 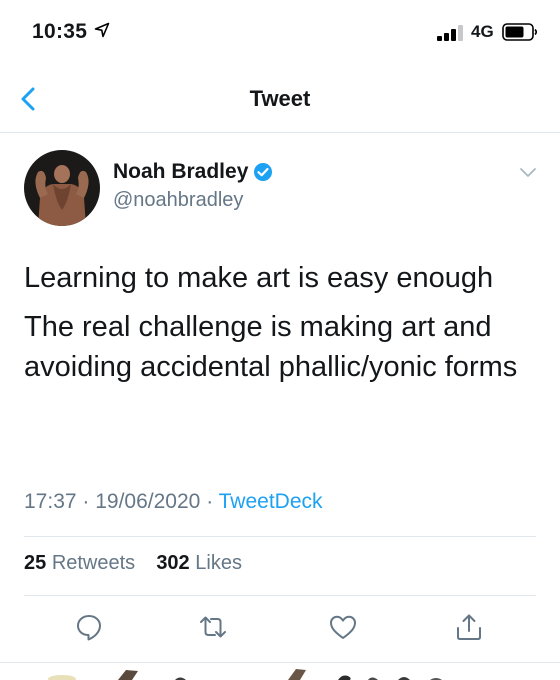 I want to click on tweet-time: 17:37, so click(x=50, y=501).